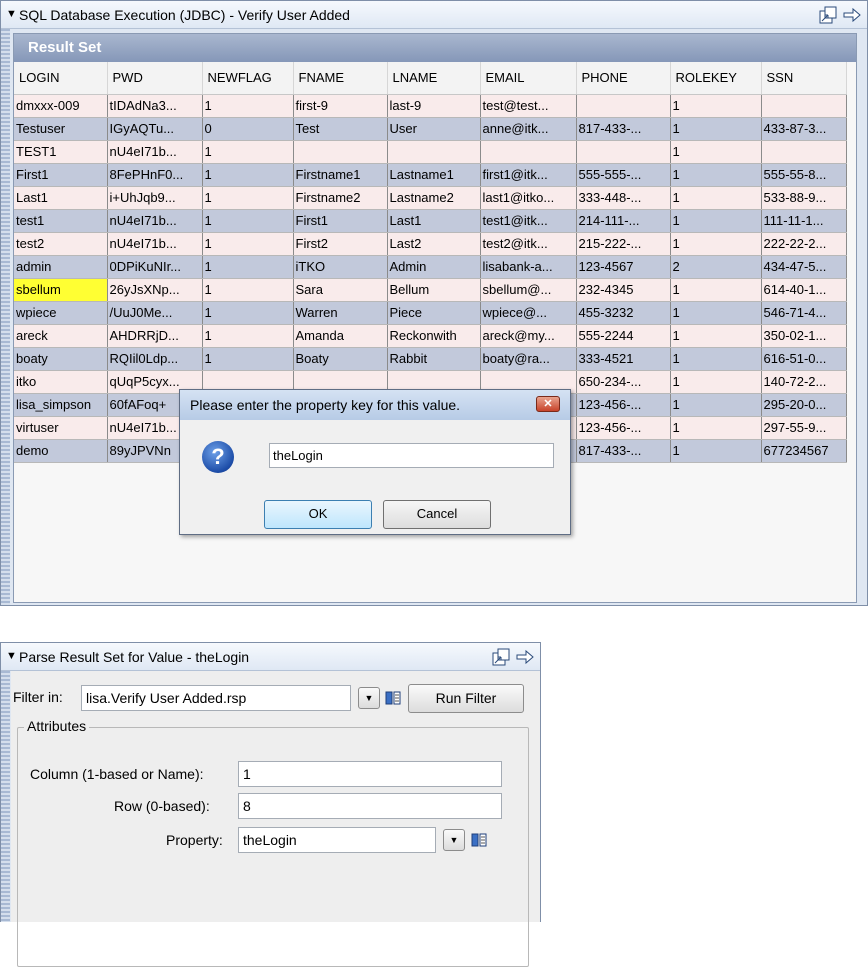 The height and width of the screenshot is (967, 868). Describe the element at coordinates (337, 840) in the screenshot. I see `property-input: theLogin` at that location.